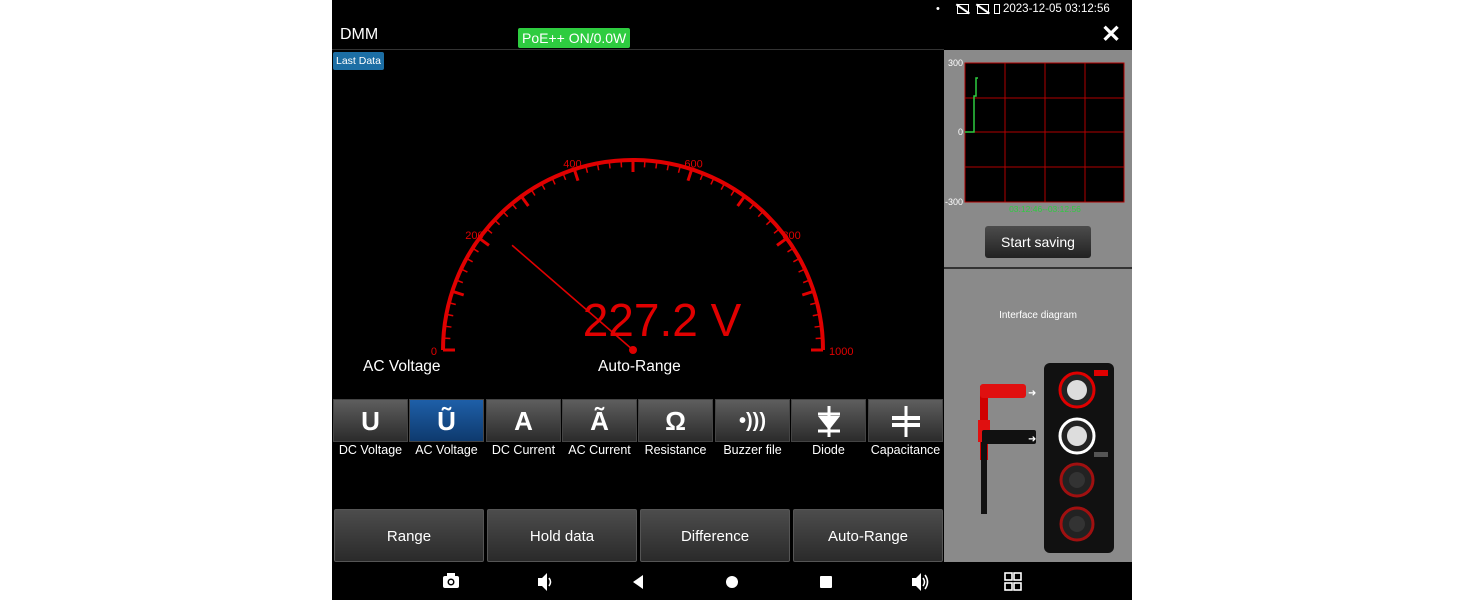 This screenshot has width=1464, height=600. Describe the element at coordinates (1111, 35) in the screenshot. I see `close-icon: ✕` at that location.